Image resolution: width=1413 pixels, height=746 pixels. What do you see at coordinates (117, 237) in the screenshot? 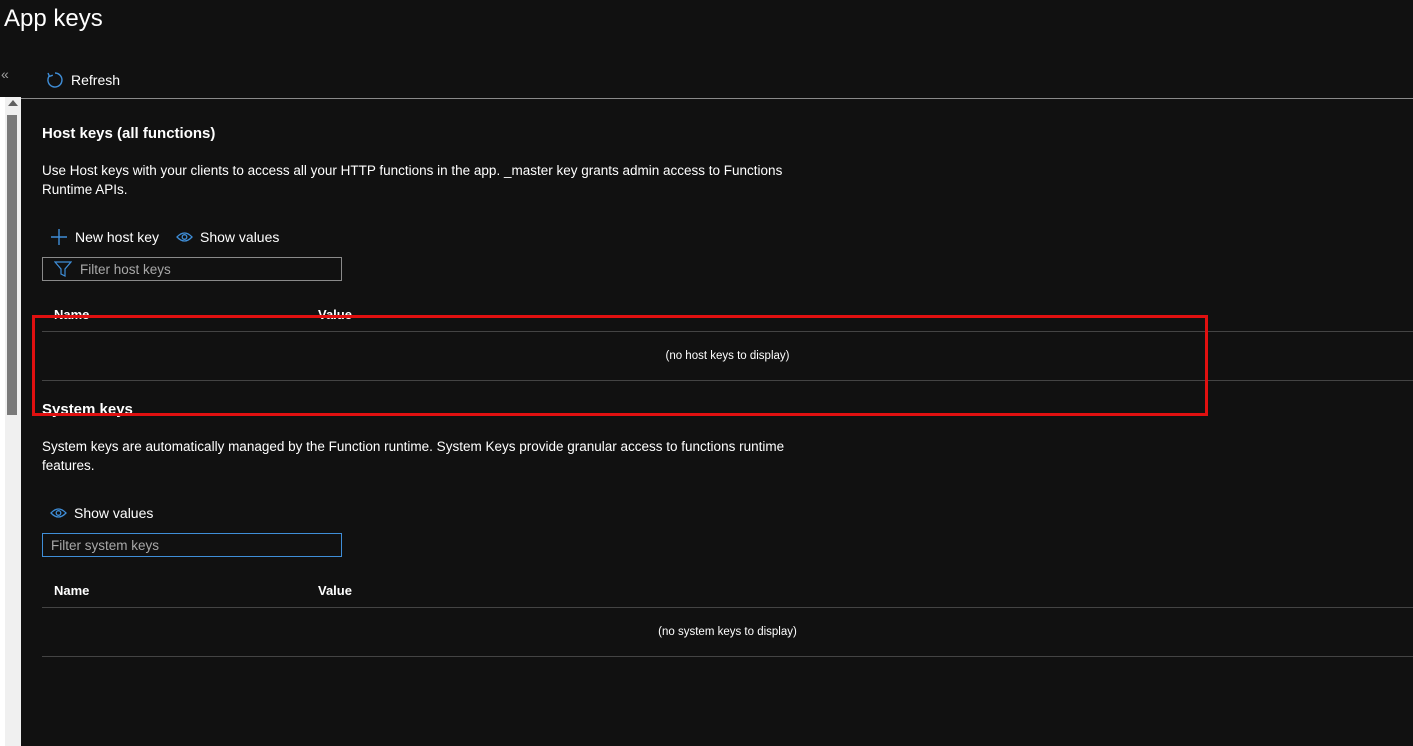
I see `new-host-key-label: New host key` at bounding box center [117, 237].